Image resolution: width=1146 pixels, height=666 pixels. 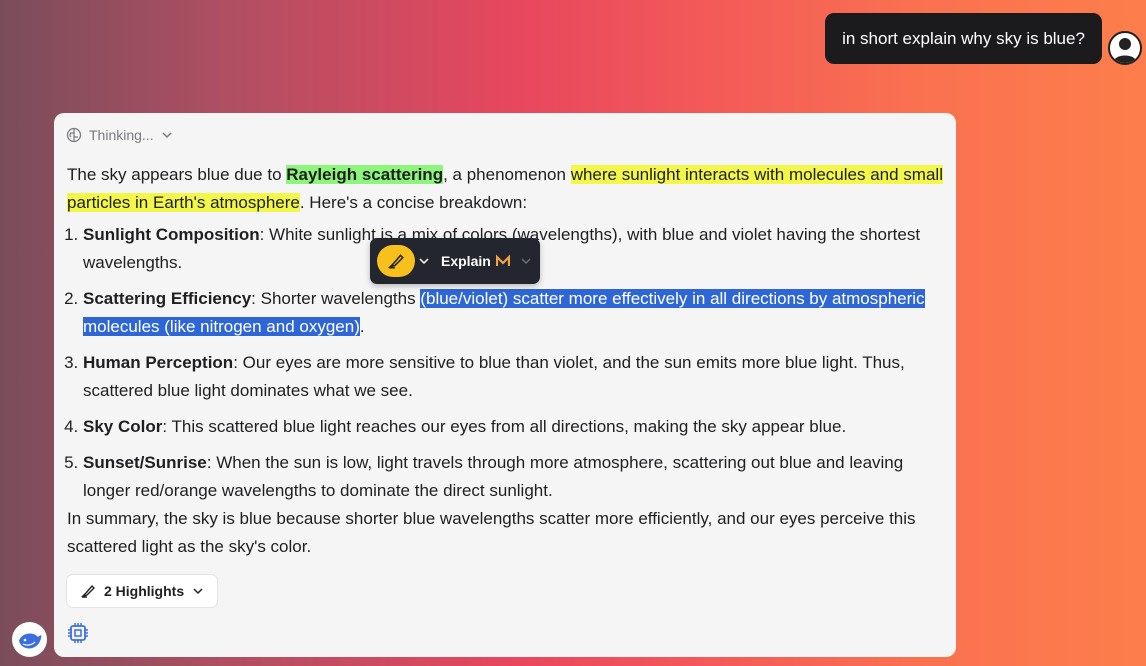 I want to click on highlight-color-dropdown, so click(x=424, y=261).